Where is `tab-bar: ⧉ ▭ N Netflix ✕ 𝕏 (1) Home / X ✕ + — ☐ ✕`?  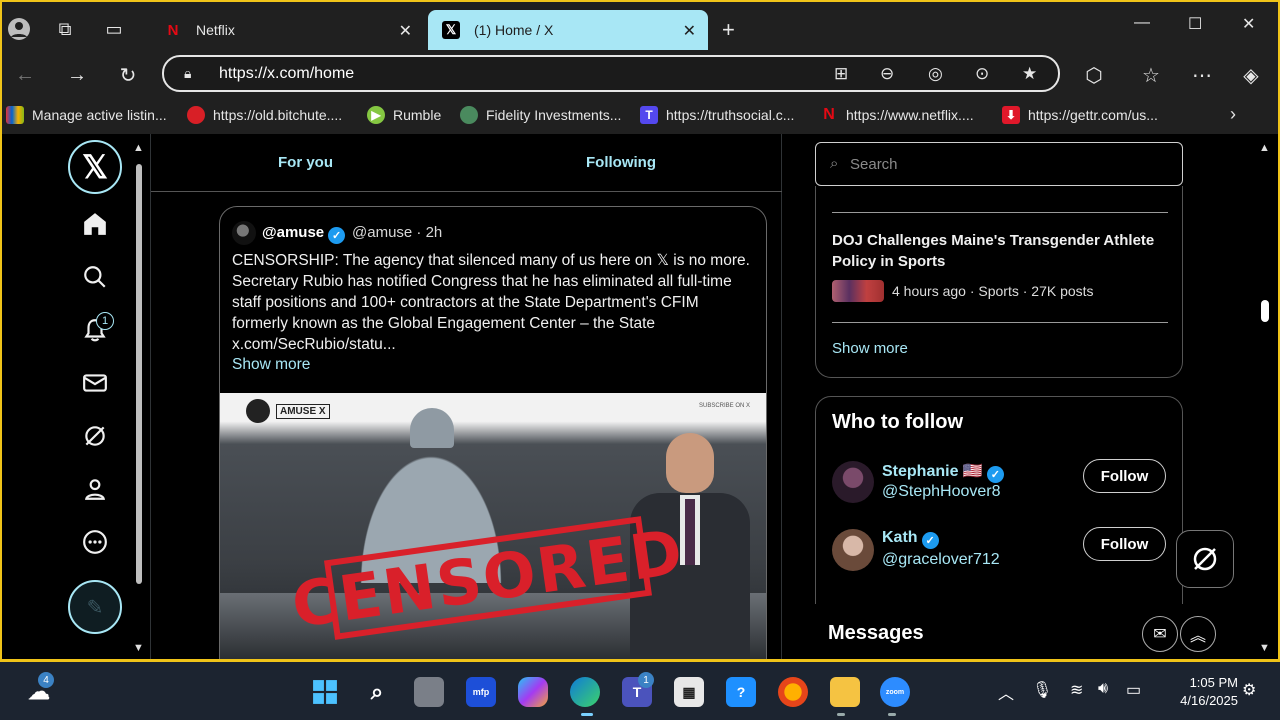
tab-bar: ⧉ ▭ N Netflix ✕ 𝕏 (1) Home / X ✕ + — ☐ ✕ is located at coordinates (640, 28).